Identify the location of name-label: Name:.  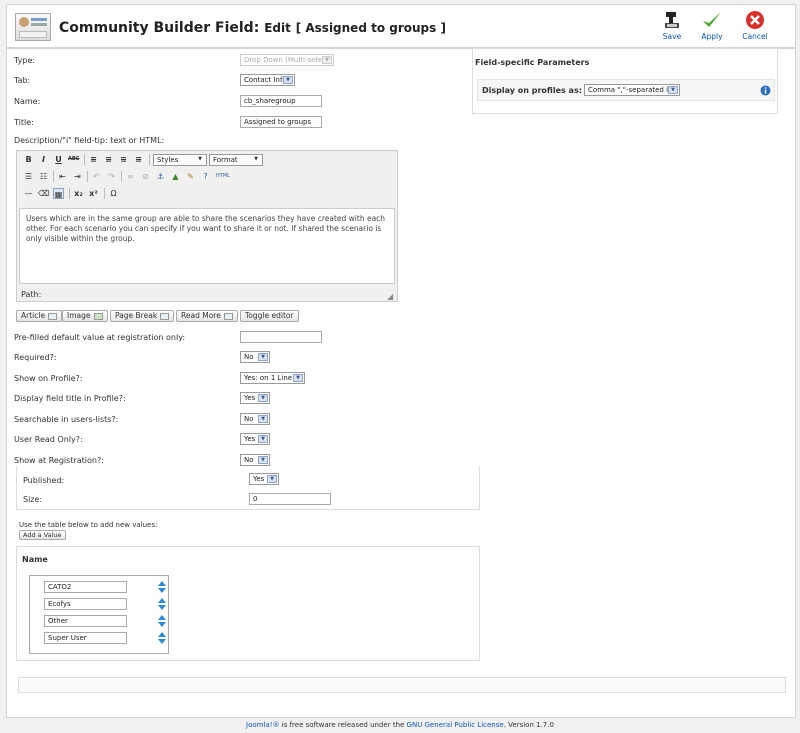
(27, 101).